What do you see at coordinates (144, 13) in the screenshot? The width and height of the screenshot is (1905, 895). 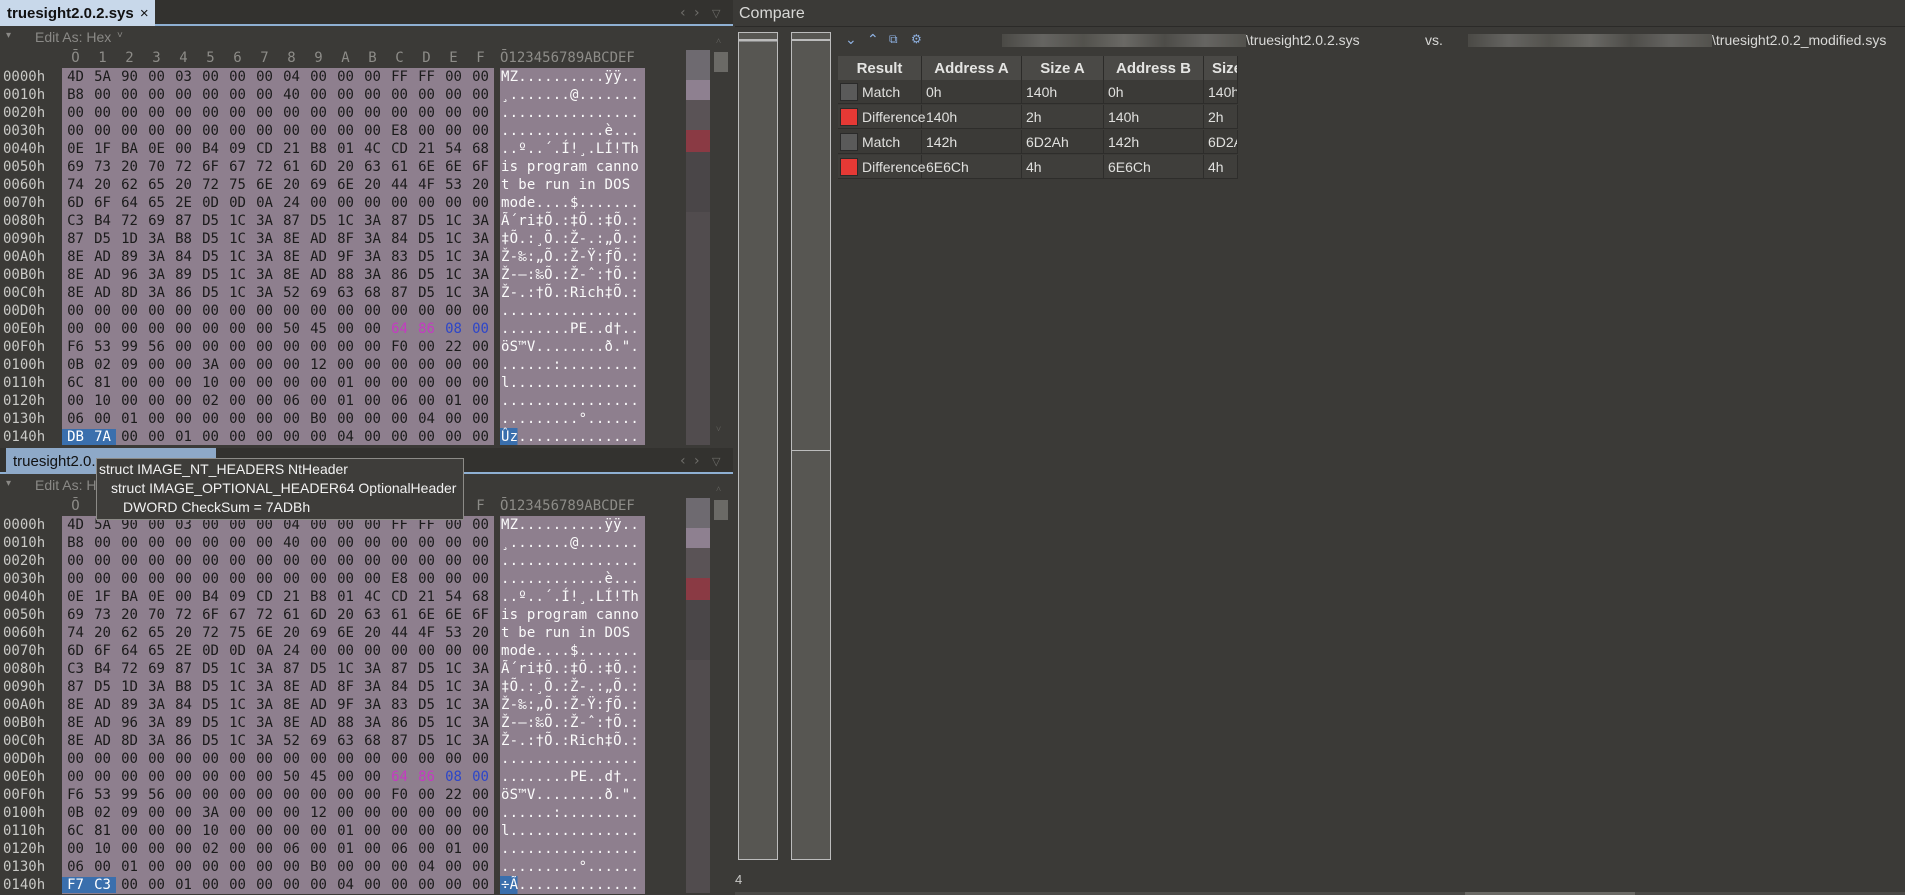 I see `close-icon: ×` at bounding box center [144, 13].